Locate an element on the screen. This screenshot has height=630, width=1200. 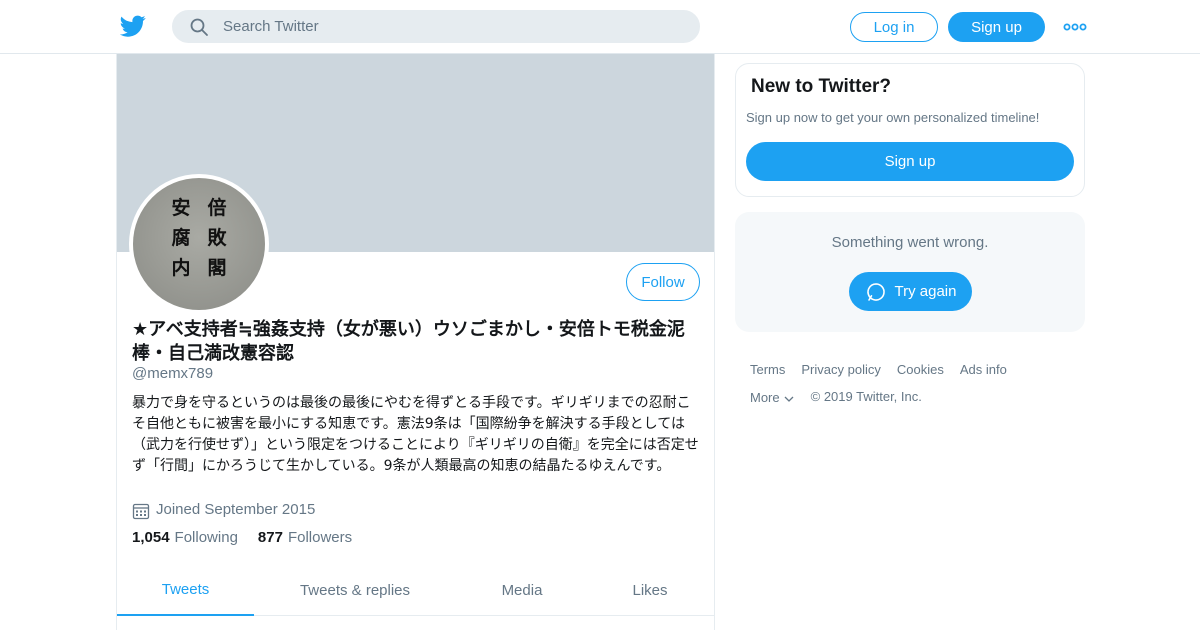
avatar-char: 内 is located at coordinates (181, 268).